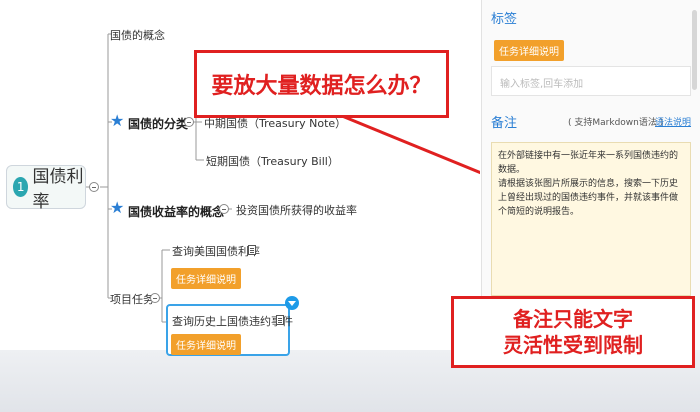 This screenshot has width=700, height=412. Describe the element at coordinates (132, 299) in the screenshot. I see `node-project-tasks: 项目任务` at that location.